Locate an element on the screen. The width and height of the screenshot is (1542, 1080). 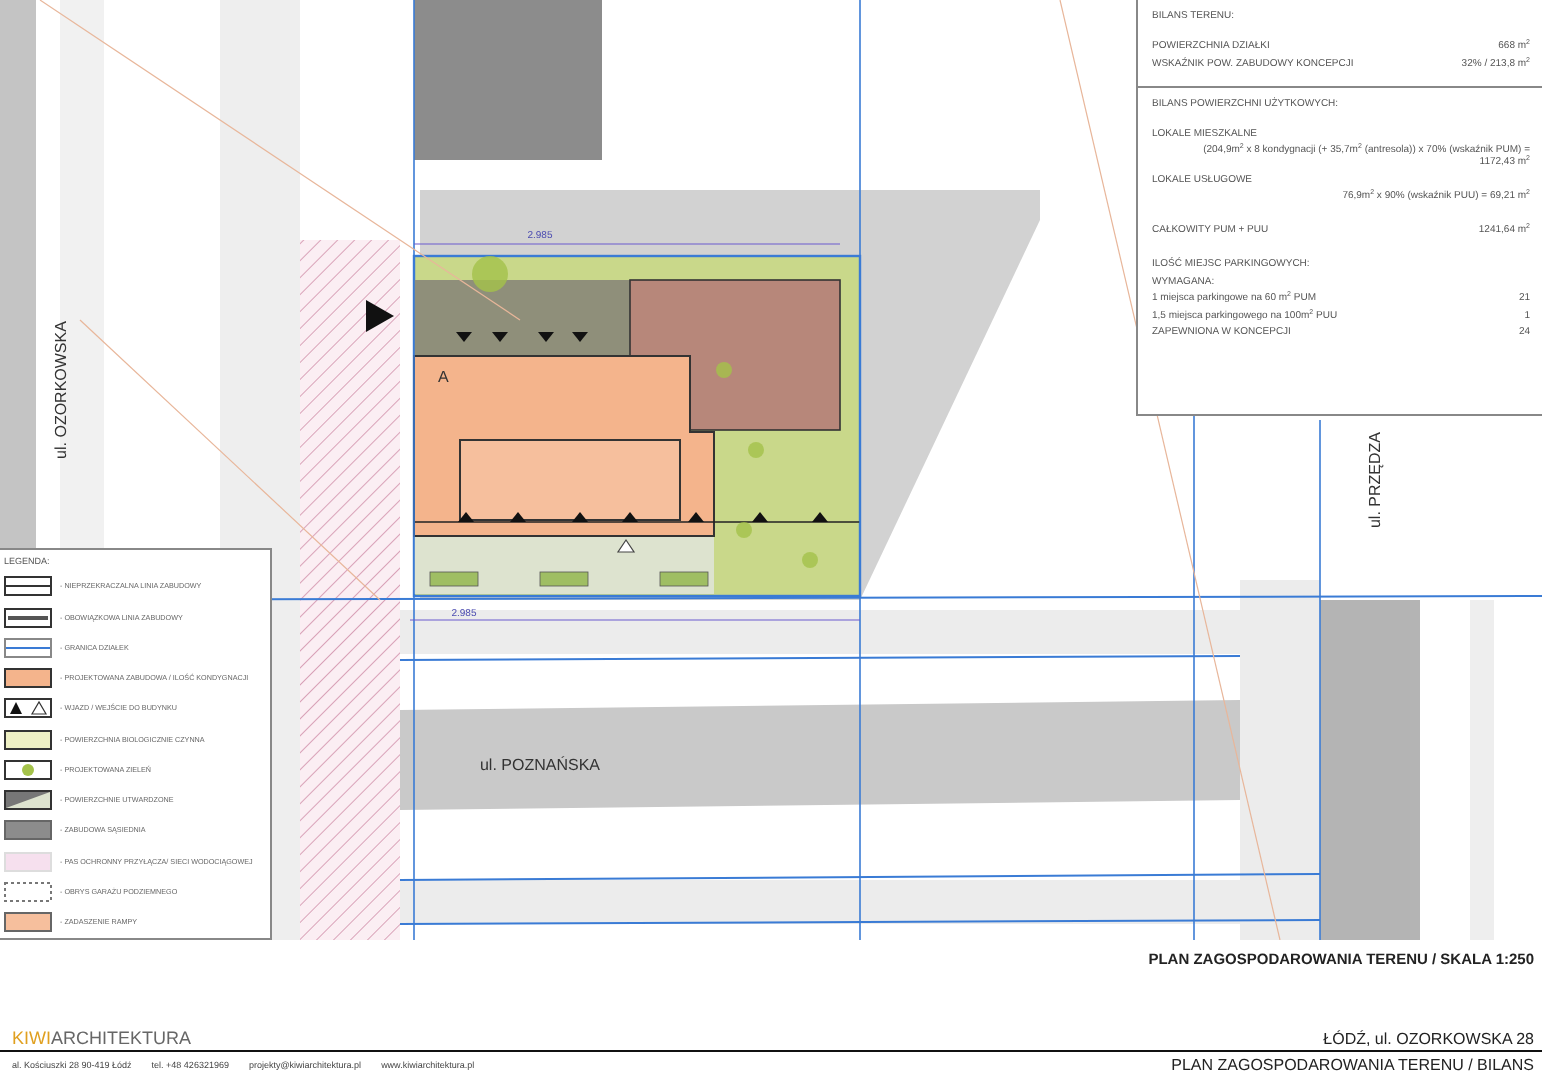
street-label: ul. OZORKOWSKA is located at coordinates (61, 390).